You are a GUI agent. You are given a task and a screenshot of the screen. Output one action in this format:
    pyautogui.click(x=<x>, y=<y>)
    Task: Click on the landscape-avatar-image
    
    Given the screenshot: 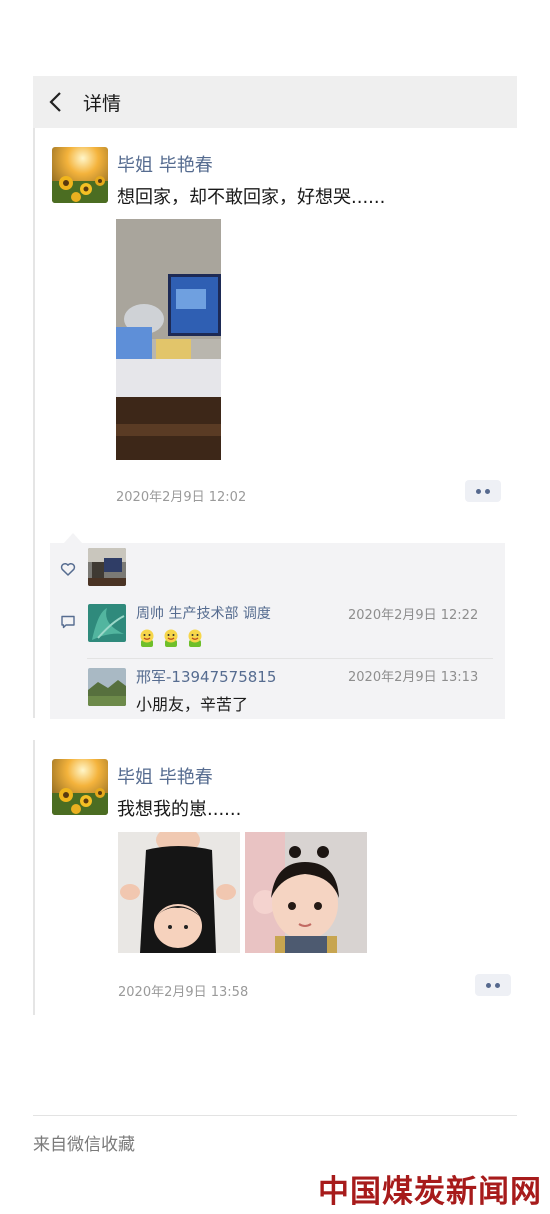 What is the action you would take?
    pyautogui.click(x=107, y=687)
    